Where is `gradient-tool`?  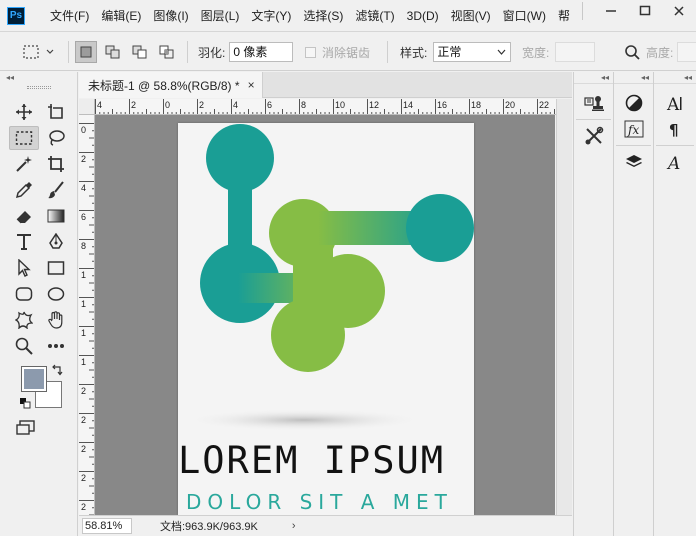 gradient-tool is located at coordinates (56, 216).